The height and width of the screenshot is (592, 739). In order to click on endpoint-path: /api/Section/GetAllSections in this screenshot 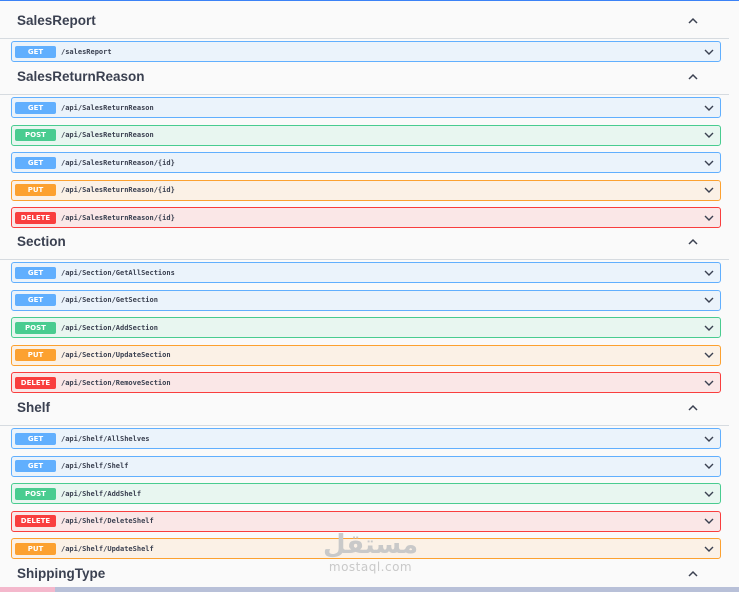, I will do `click(118, 272)`.